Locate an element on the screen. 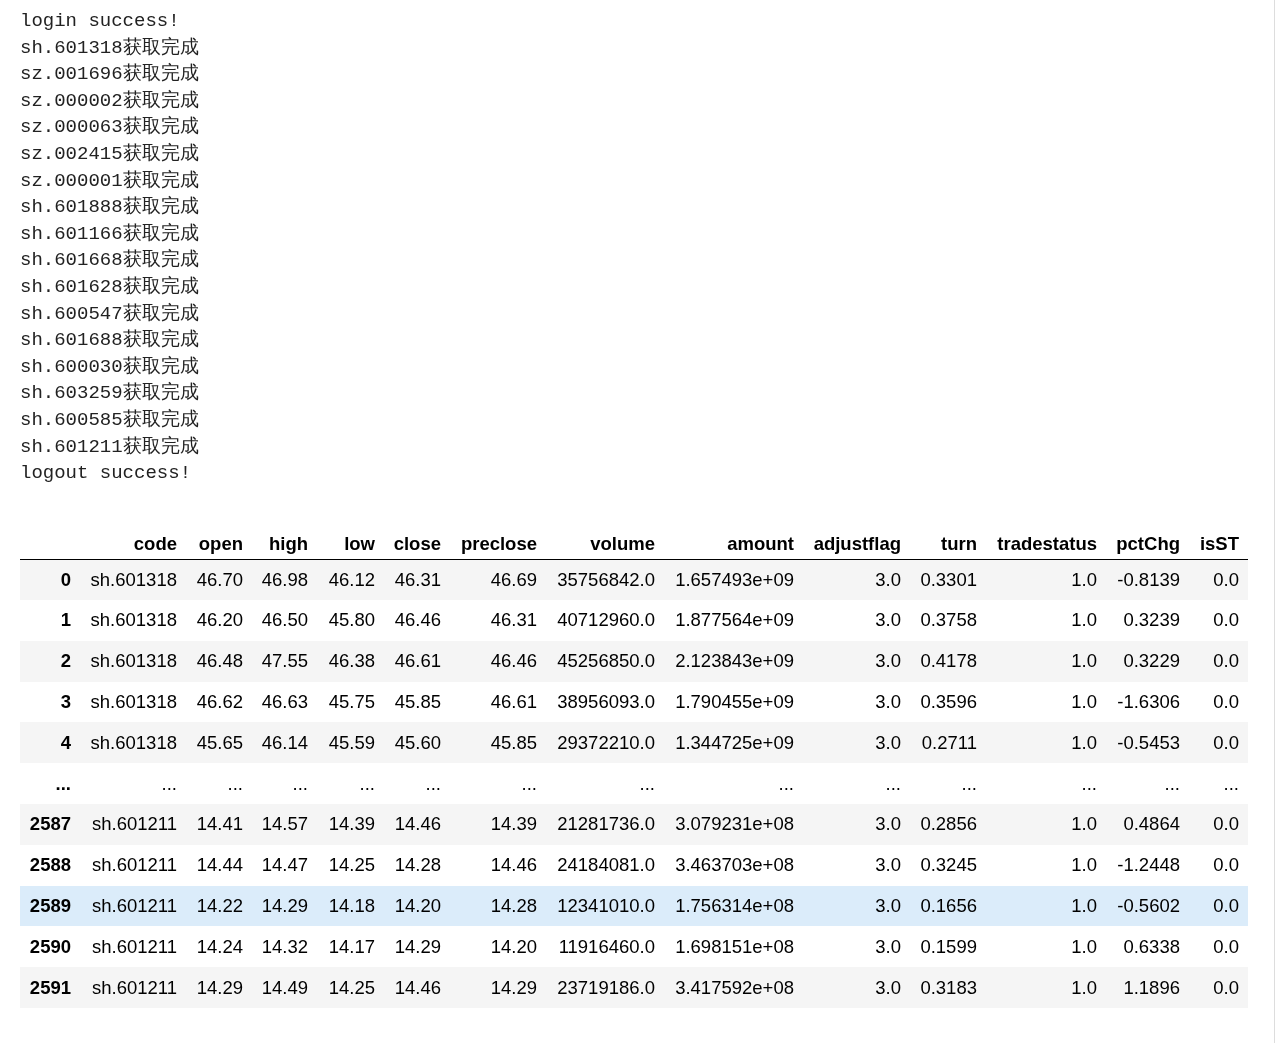  table-cell: 46.31 is located at coordinates (417, 579).